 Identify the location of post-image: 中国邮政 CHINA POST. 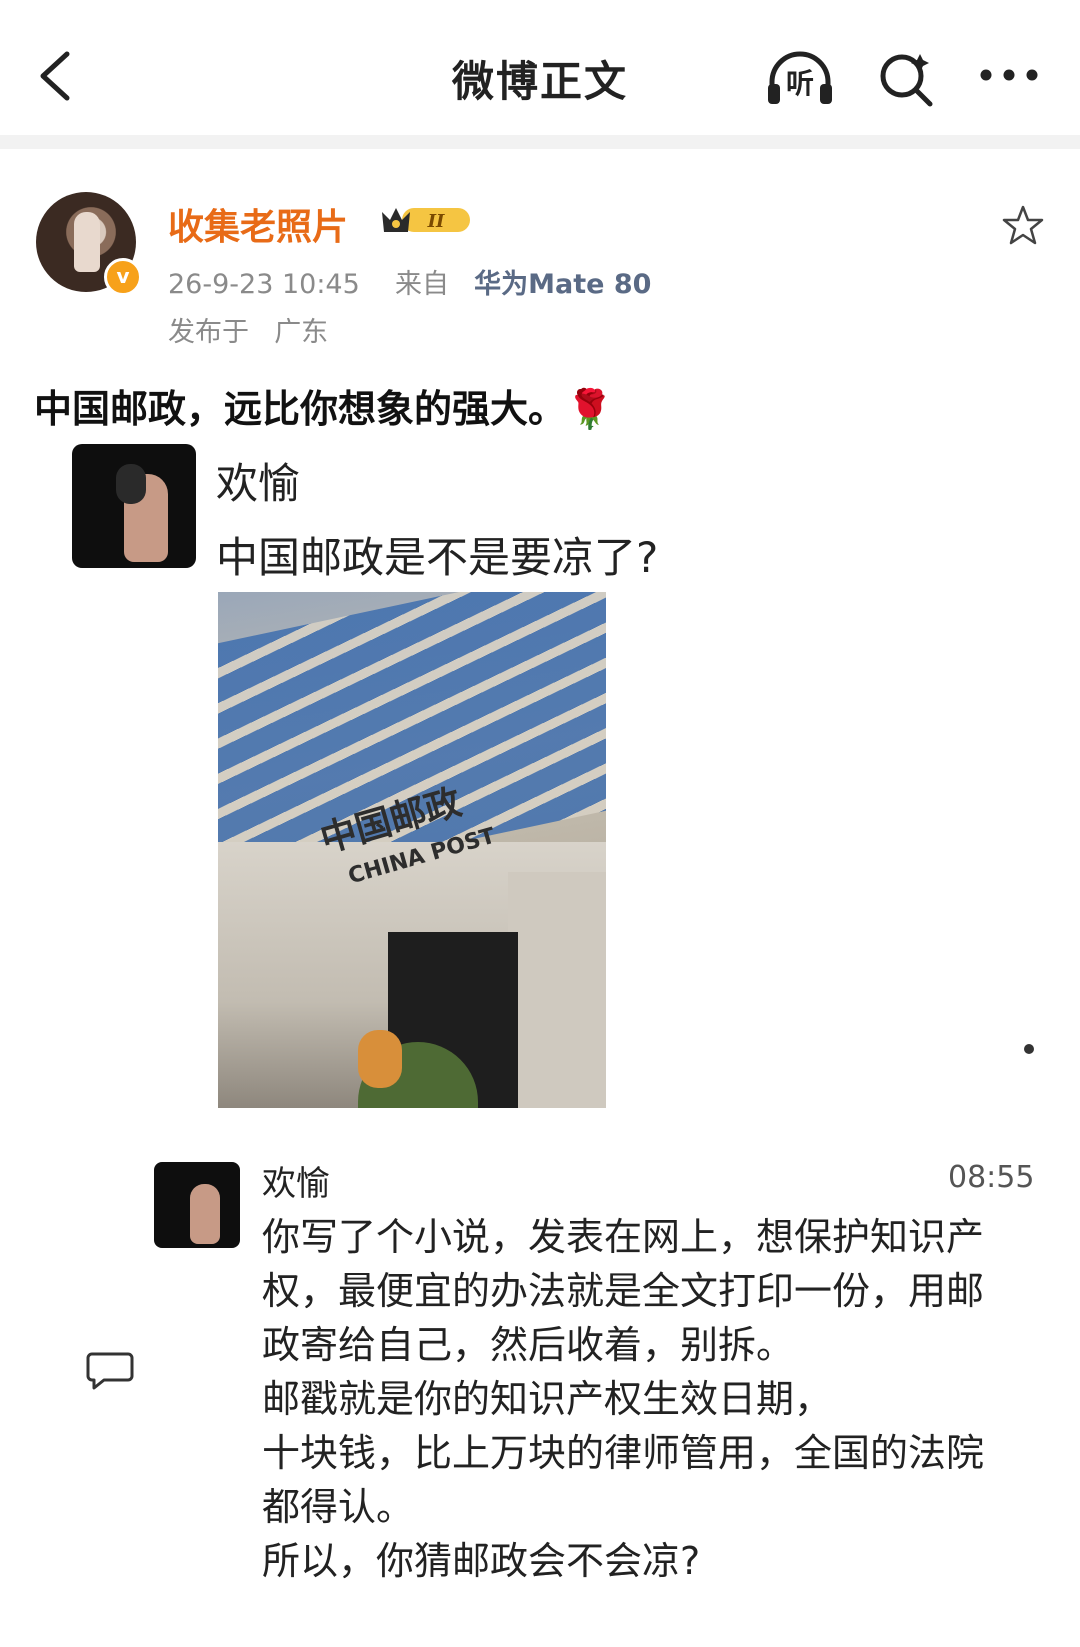
(412, 850).